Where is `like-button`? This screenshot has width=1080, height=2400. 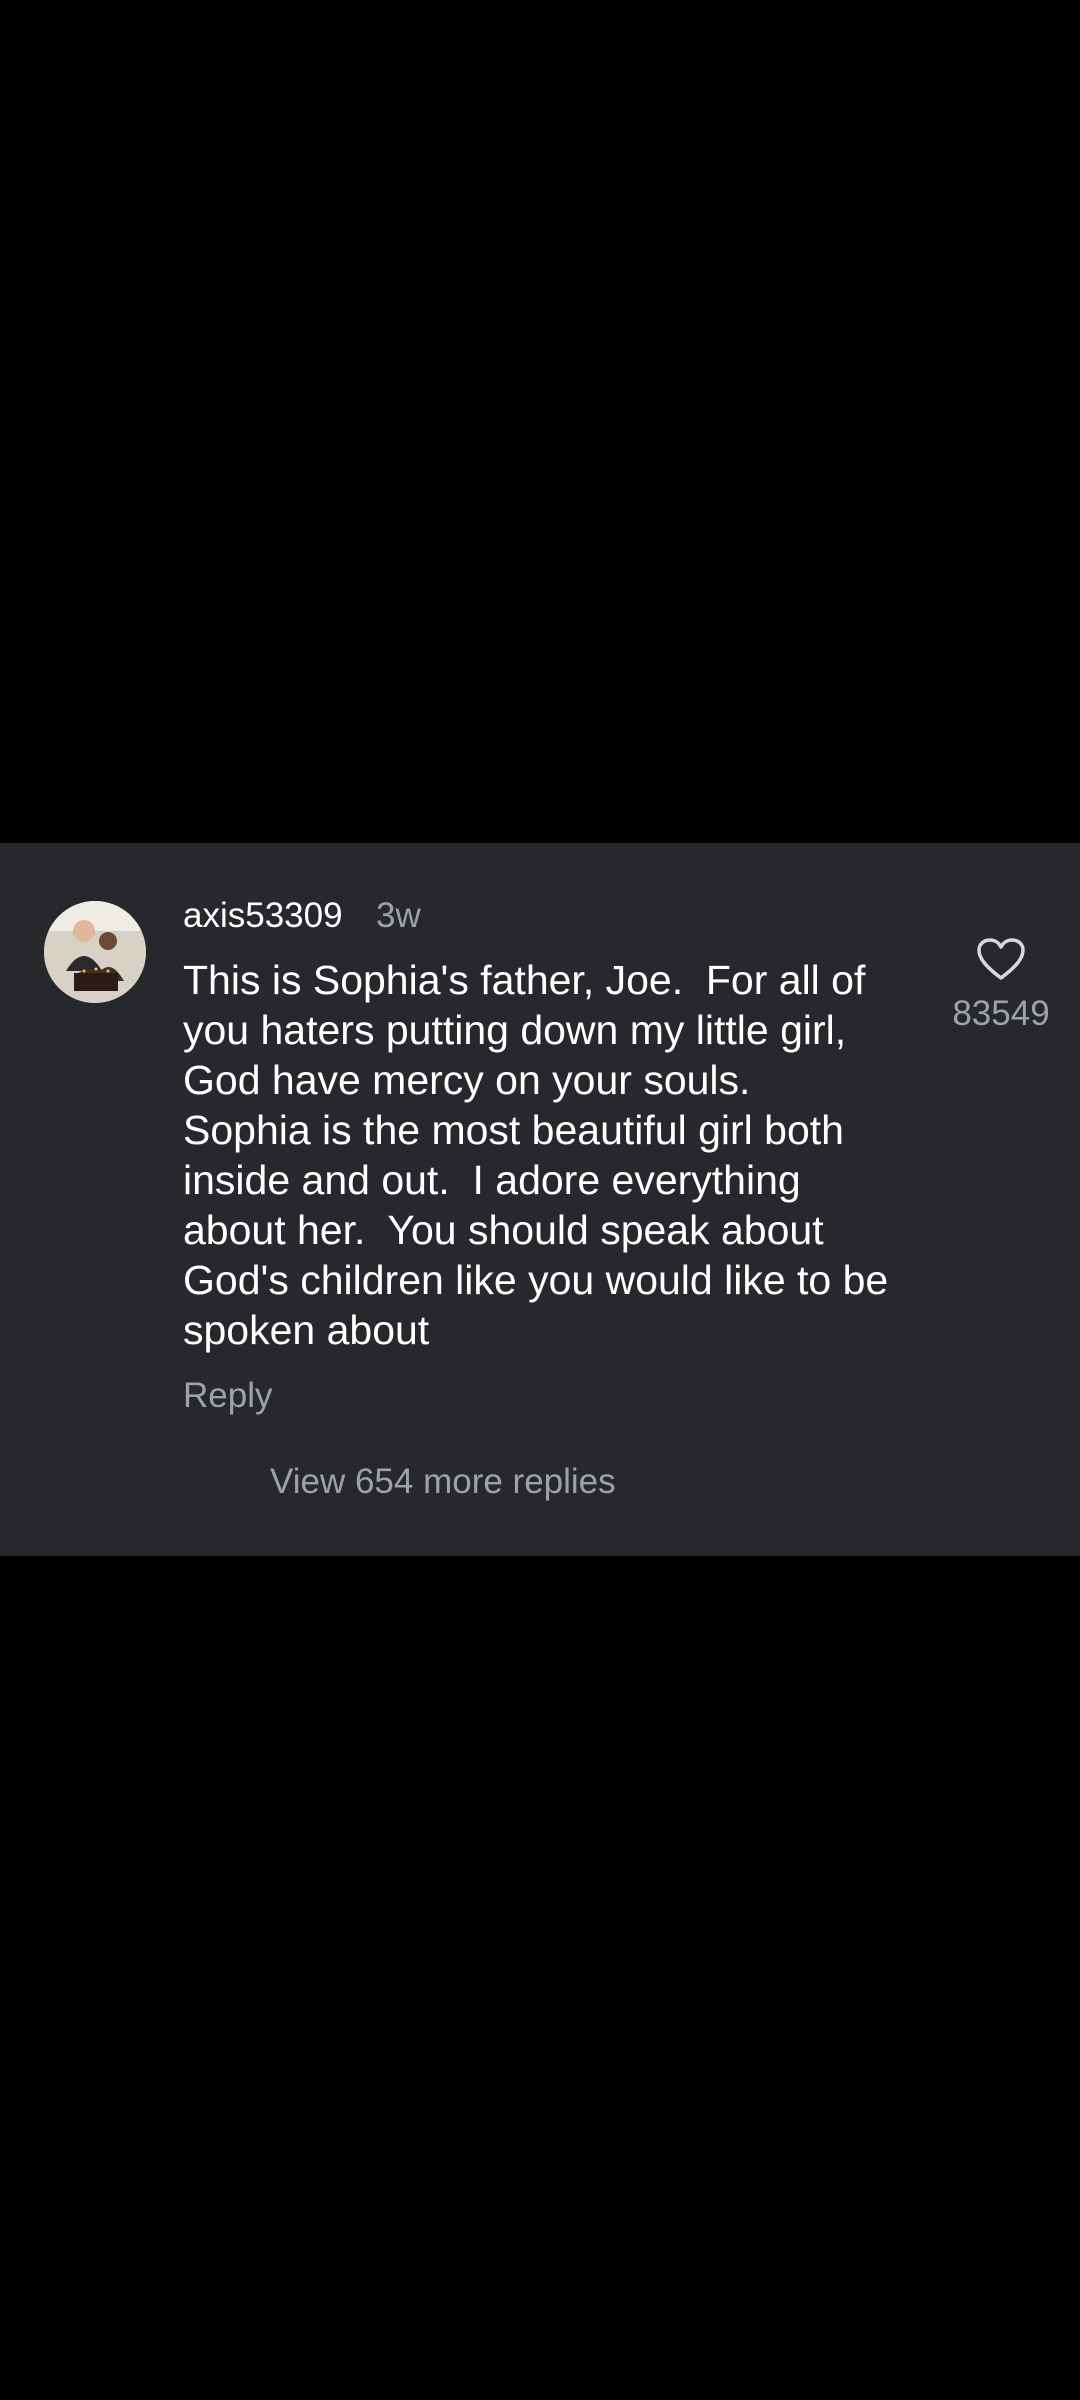
like-button is located at coordinates (1001, 959).